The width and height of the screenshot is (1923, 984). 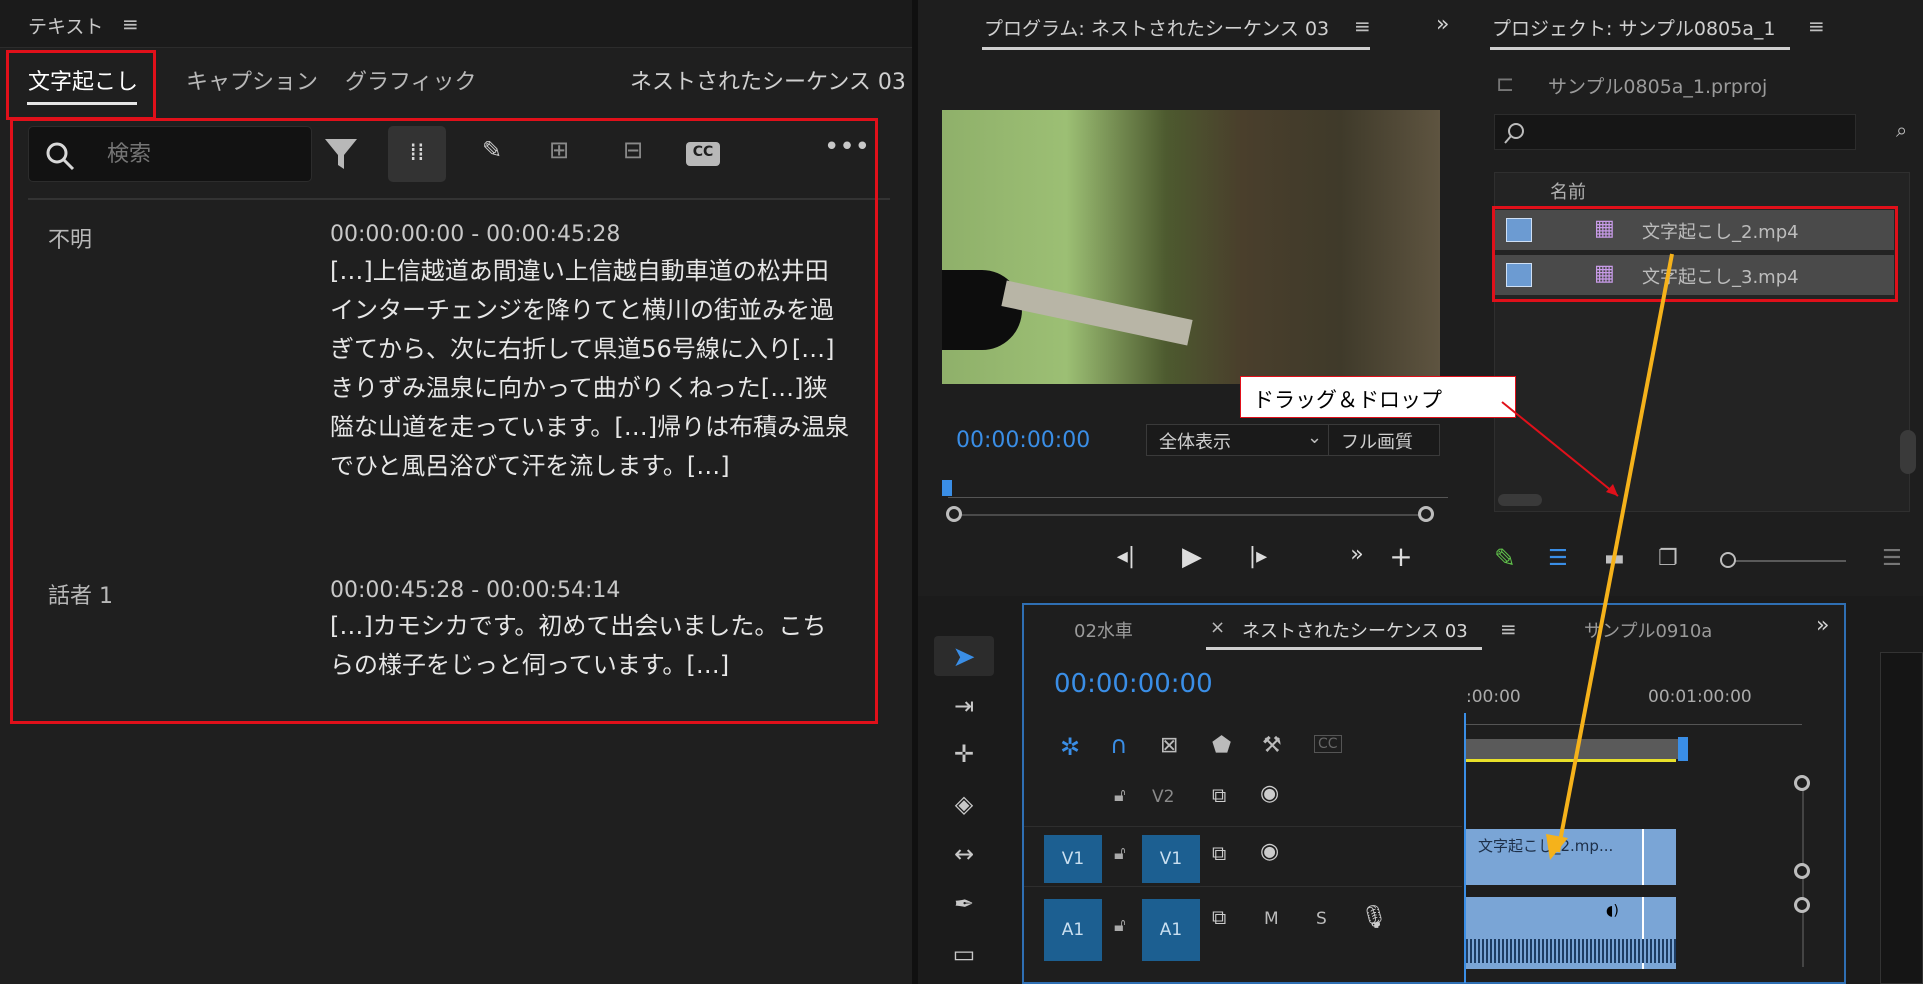 What do you see at coordinates (1802, 905) in the screenshot?
I see `scroll-handle-audio` at bounding box center [1802, 905].